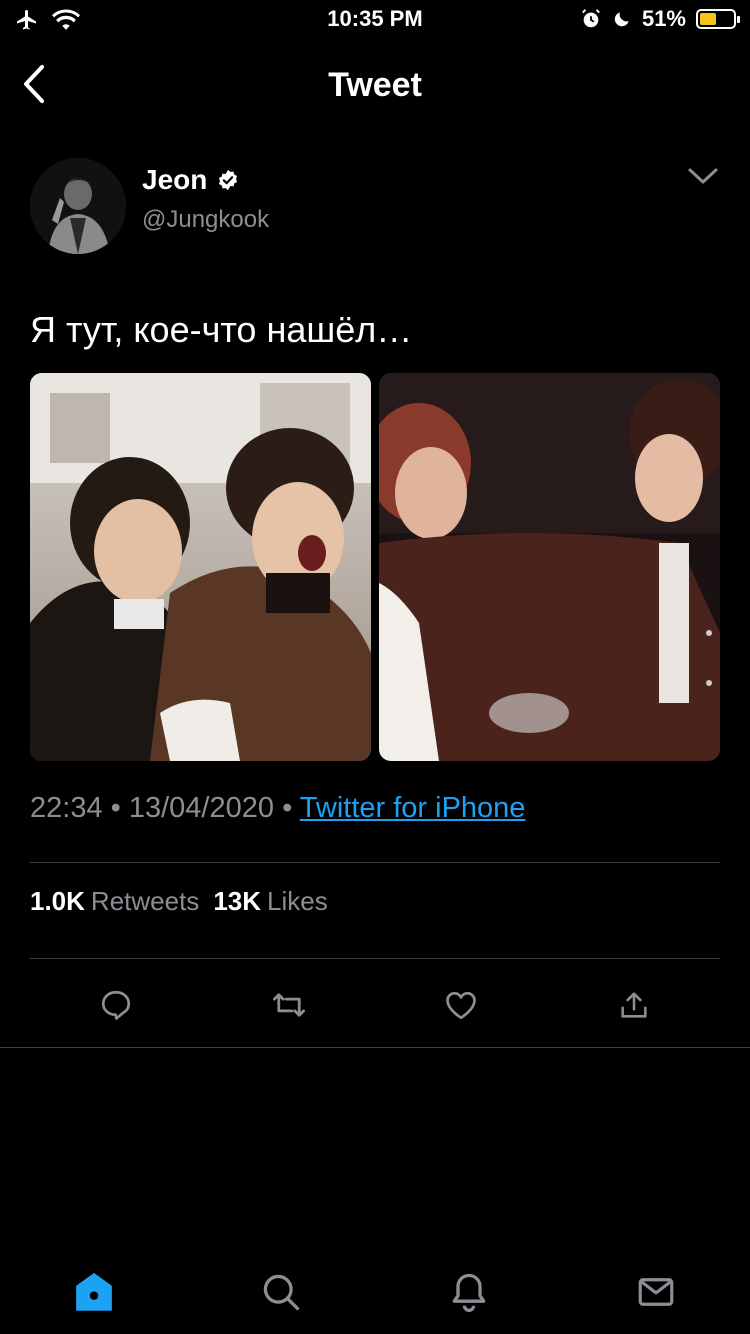 Image resolution: width=750 pixels, height=1334 pixels. I want to click on photo-1-image, so click(200, 567).